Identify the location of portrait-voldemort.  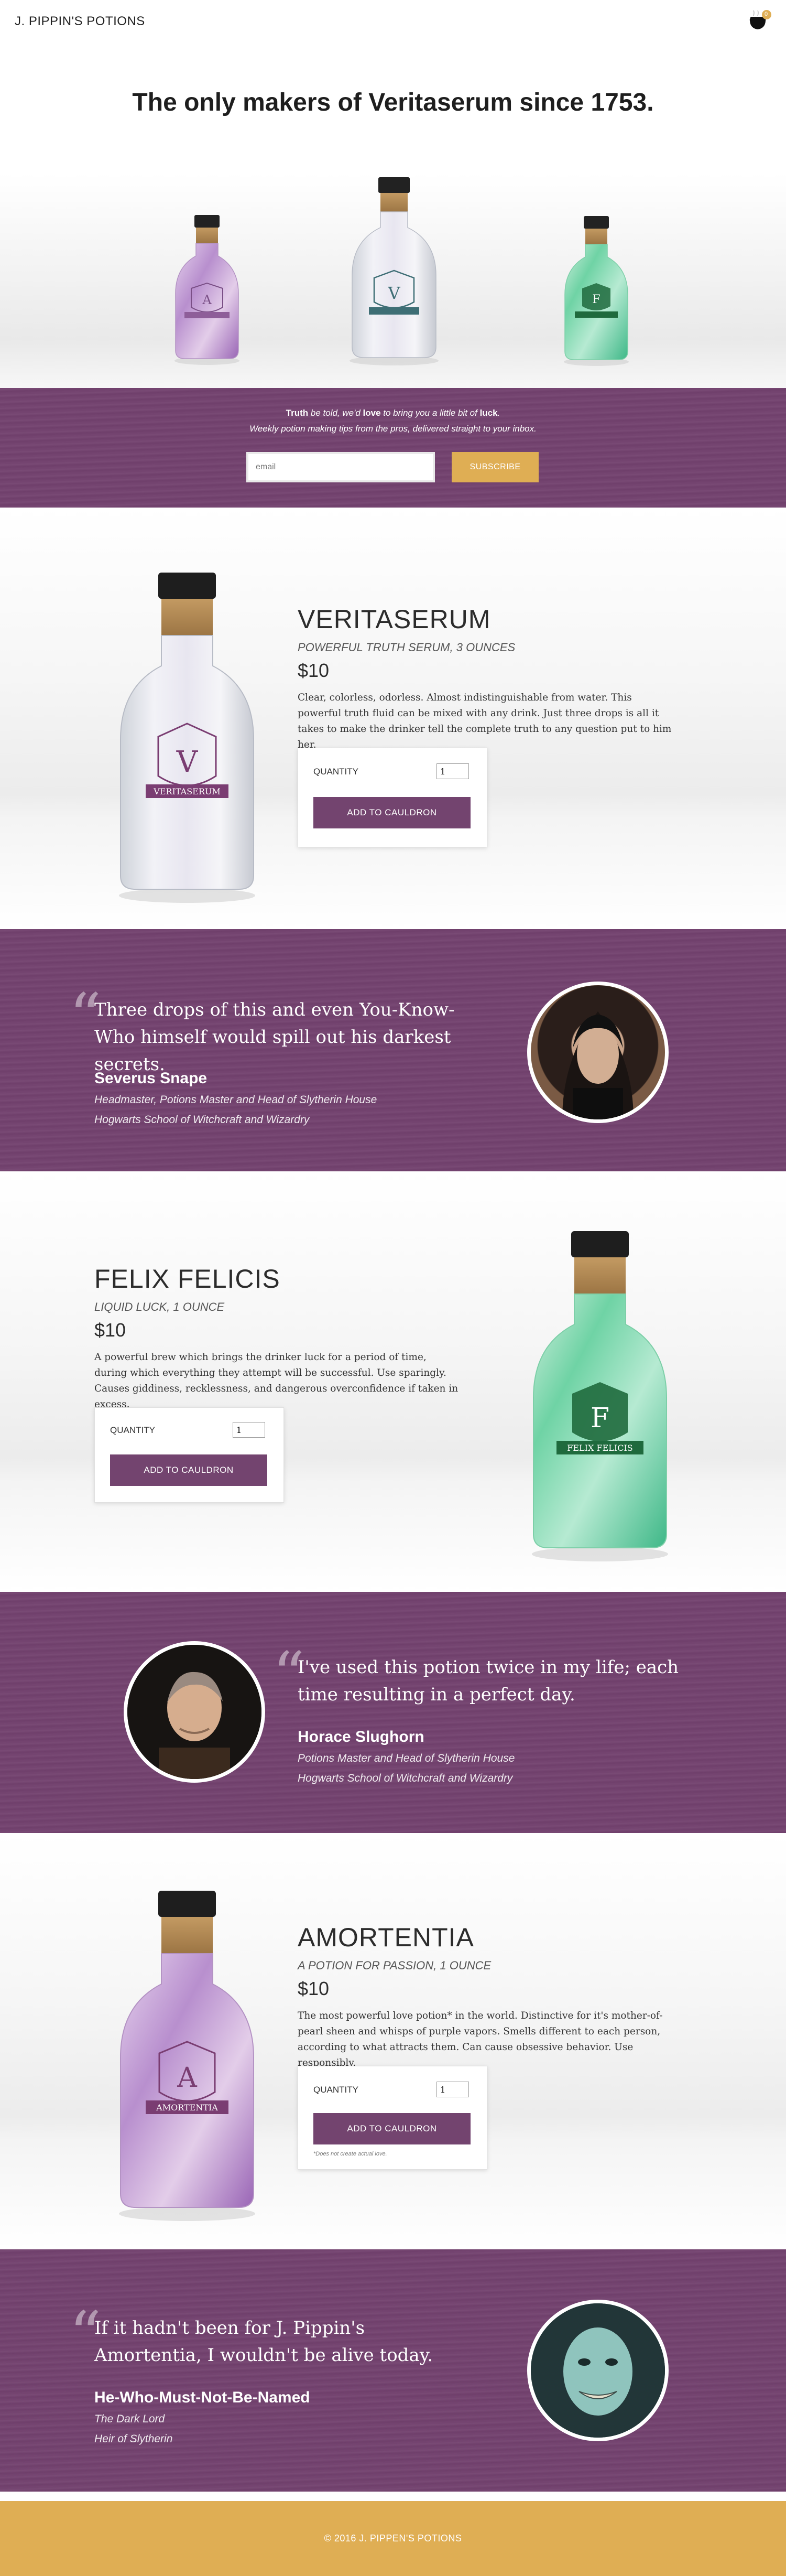
(598, 2370).